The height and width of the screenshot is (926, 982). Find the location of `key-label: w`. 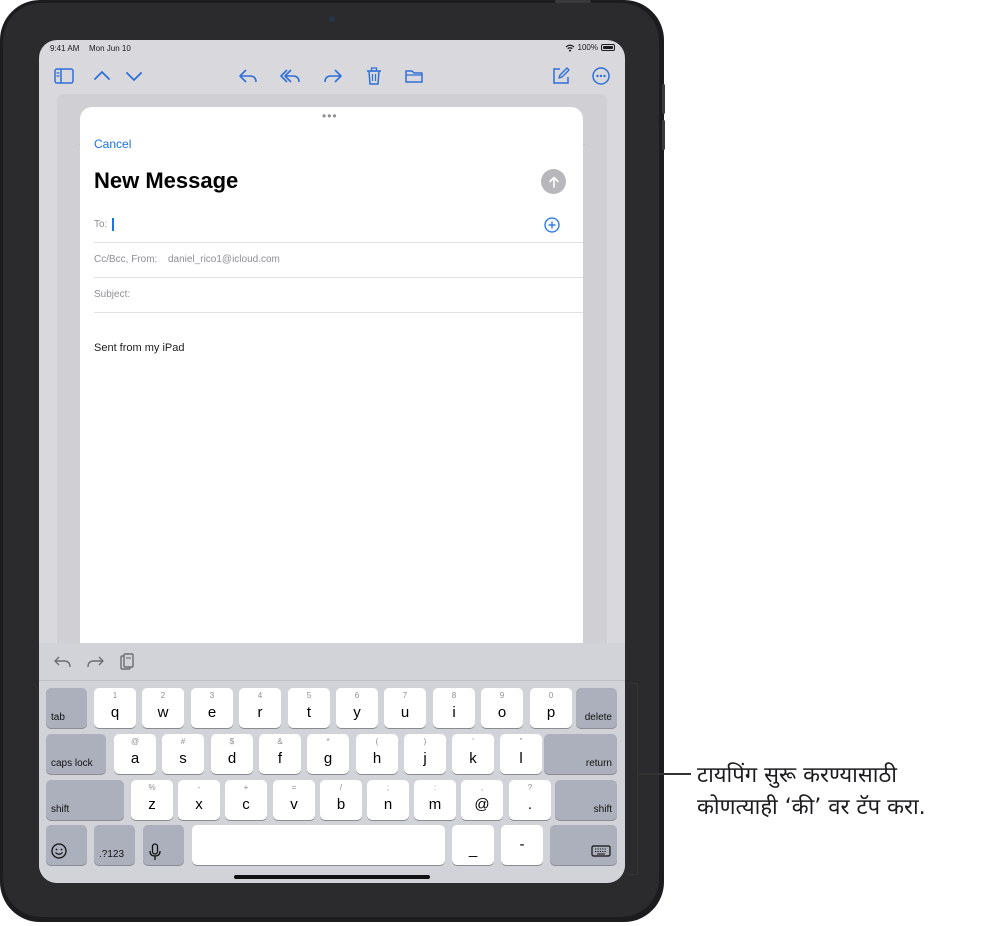

key-label: w is located at coordinates (163, 712).